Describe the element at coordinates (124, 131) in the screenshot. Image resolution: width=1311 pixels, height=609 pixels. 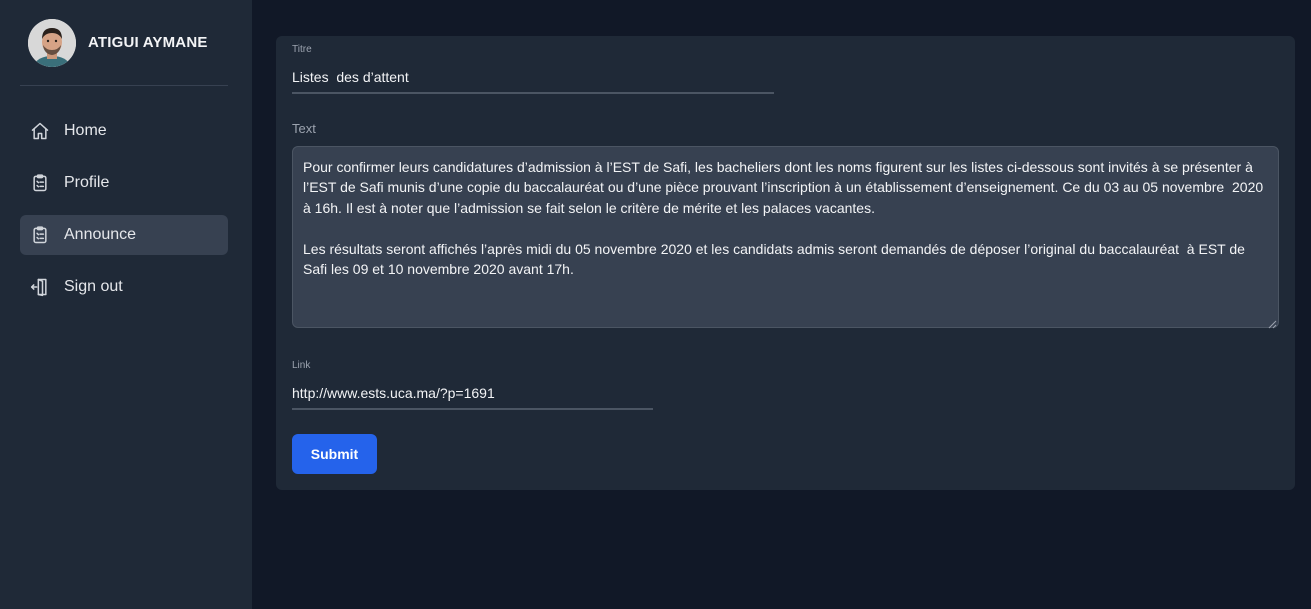
I see `sidebar-item-home: Home` at that location.